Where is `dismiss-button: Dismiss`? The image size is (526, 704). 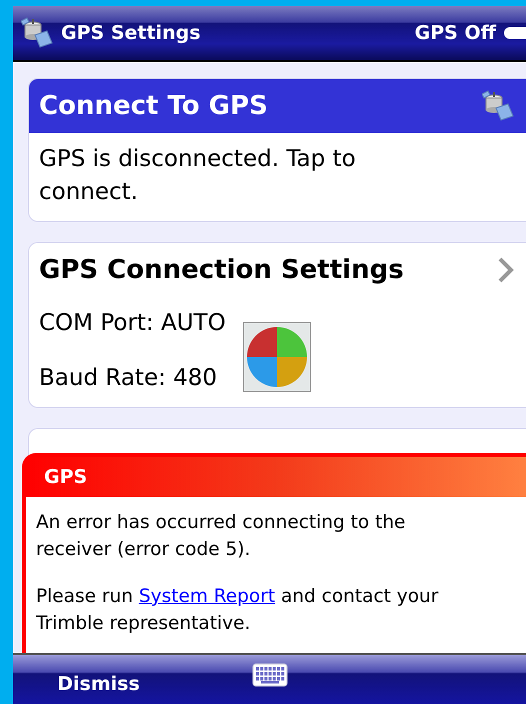
dismiss-button: Dismiss is located at coordinates (98, 683).